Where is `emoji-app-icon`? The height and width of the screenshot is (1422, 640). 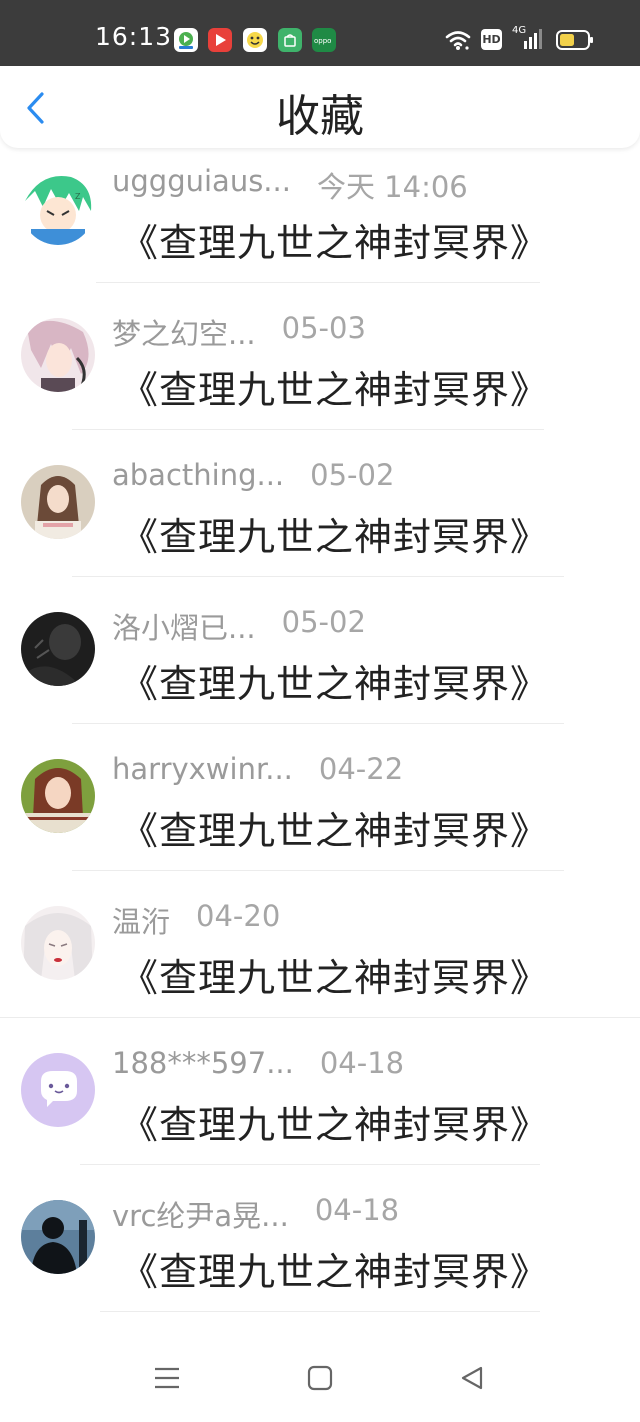
emoji-app-icon is located at coordinates (255, 40).